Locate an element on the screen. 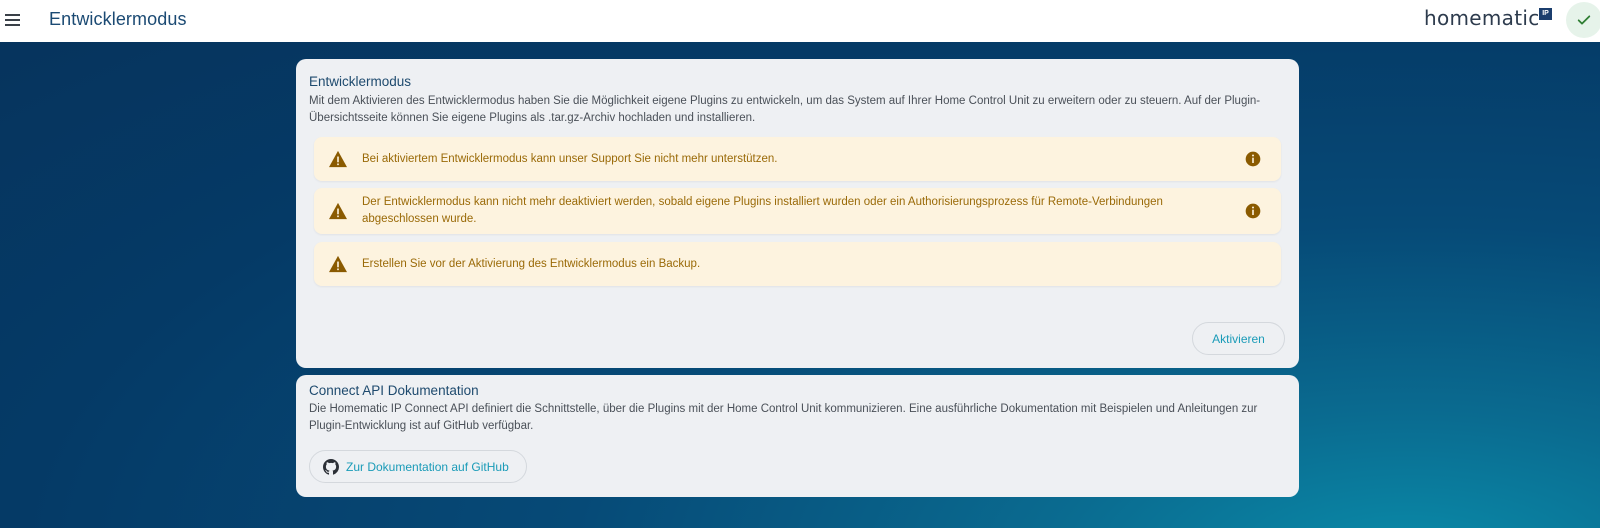 The width and height of the screenshot is (1600, 528). developer-mode-title: Entwicklermodus is located at coordinates (360, 81).